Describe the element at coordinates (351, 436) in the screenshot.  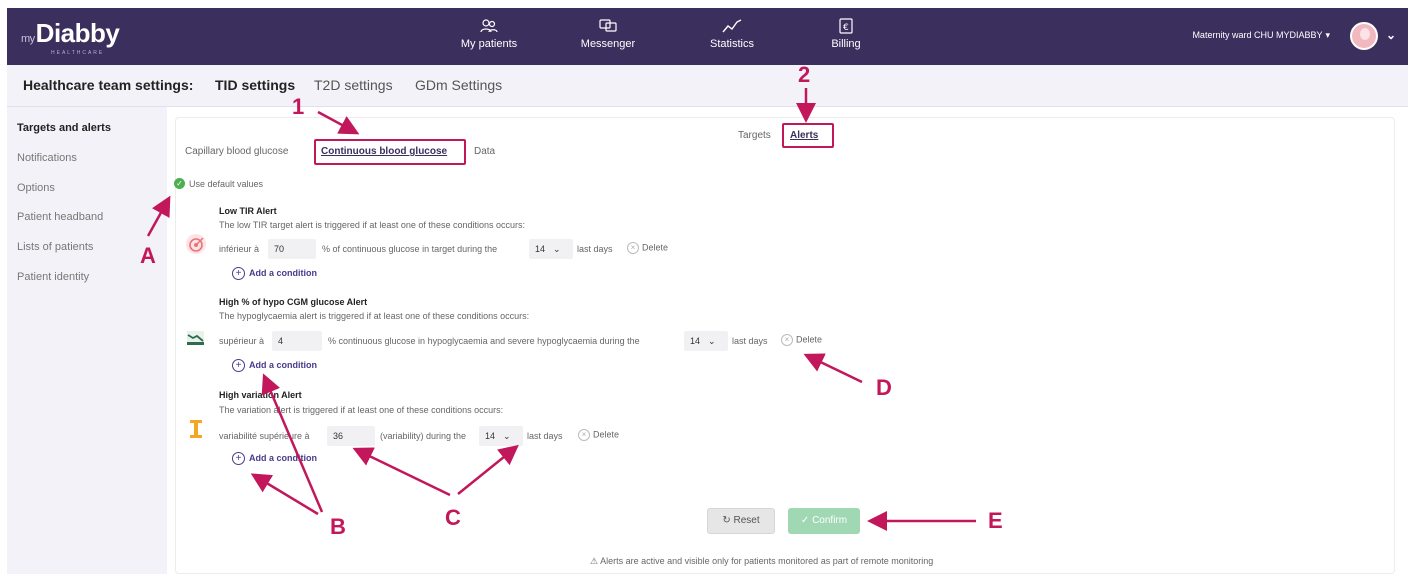
I see `threshold-input: 36` at that location.